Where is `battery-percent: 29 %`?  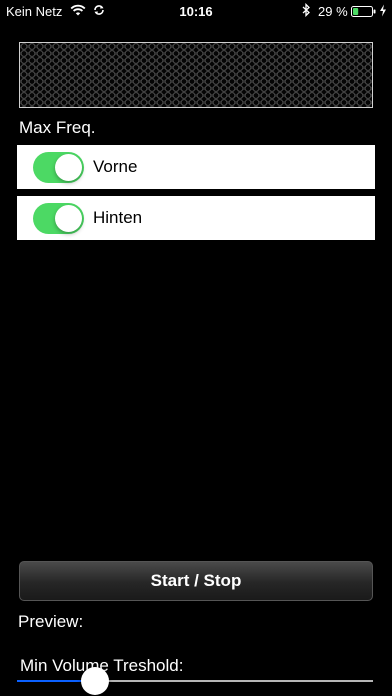
battery-percent: 29 % is located at coordinates (333, 11).